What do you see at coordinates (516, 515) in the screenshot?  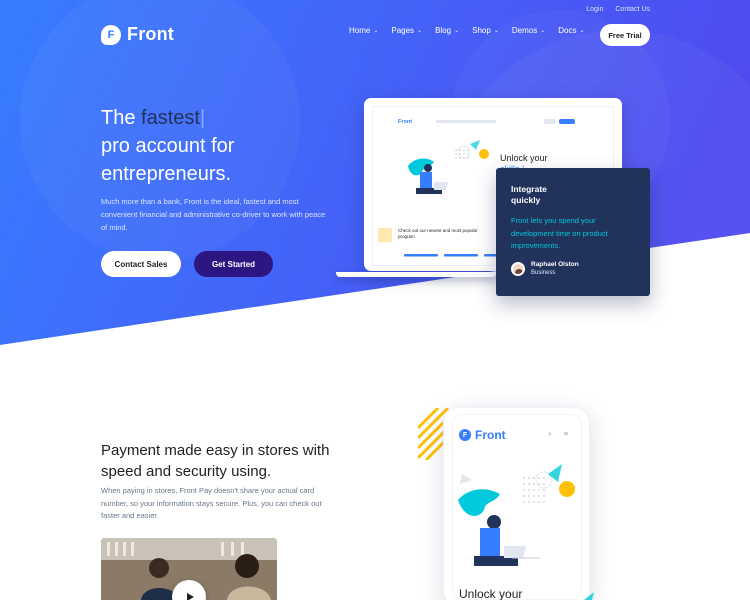 I see `phone-illustration` at bounding box center [516, 515].